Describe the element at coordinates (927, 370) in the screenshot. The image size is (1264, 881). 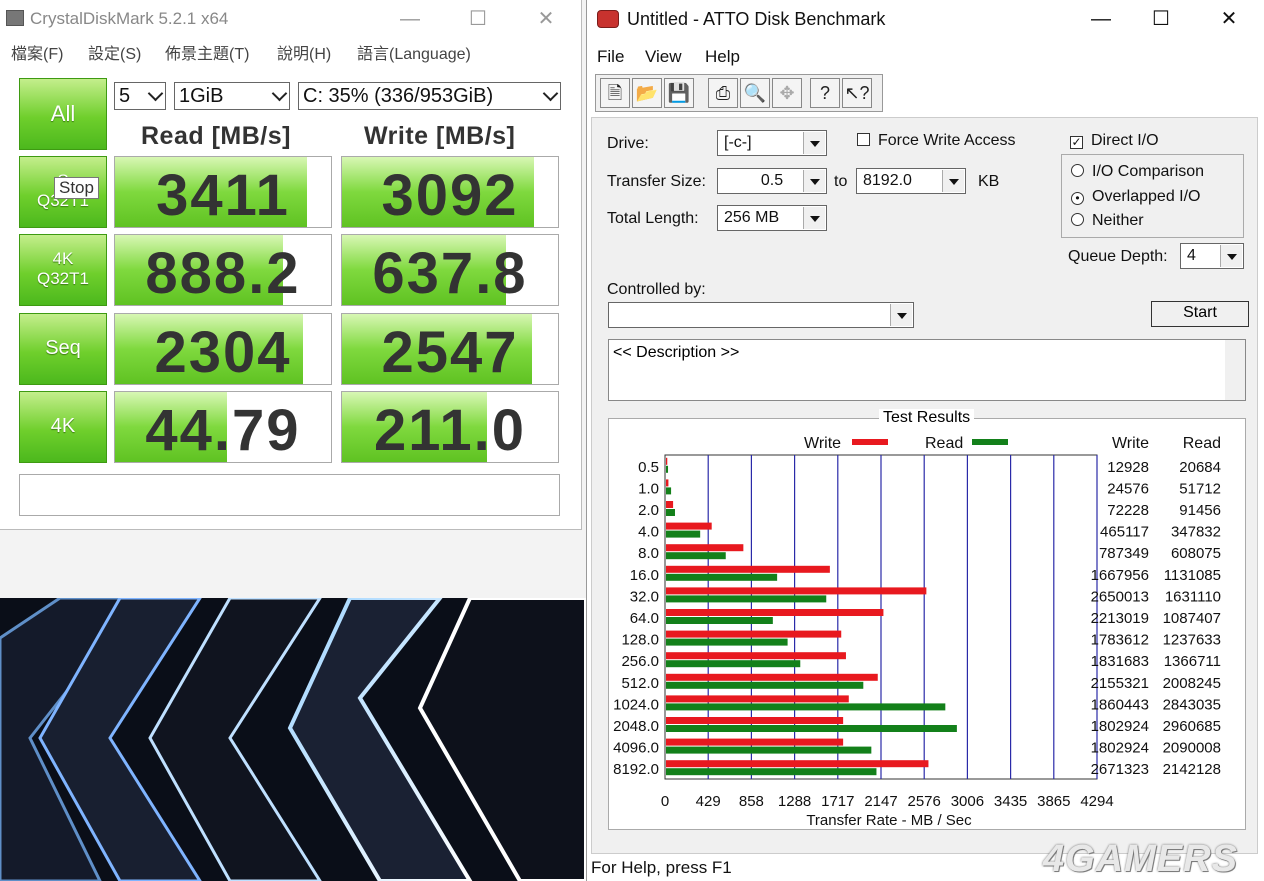
I see `description-field: << Description >>` at that location.